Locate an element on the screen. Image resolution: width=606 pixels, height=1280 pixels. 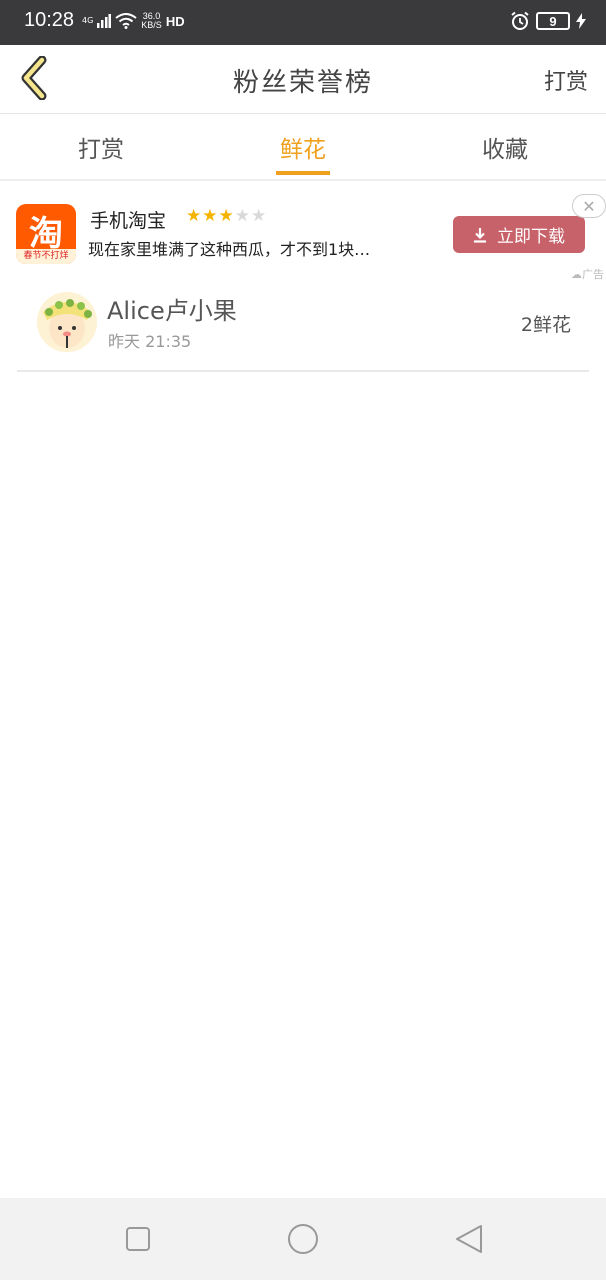
network-type: 4G is located at coordinates (88, 20).